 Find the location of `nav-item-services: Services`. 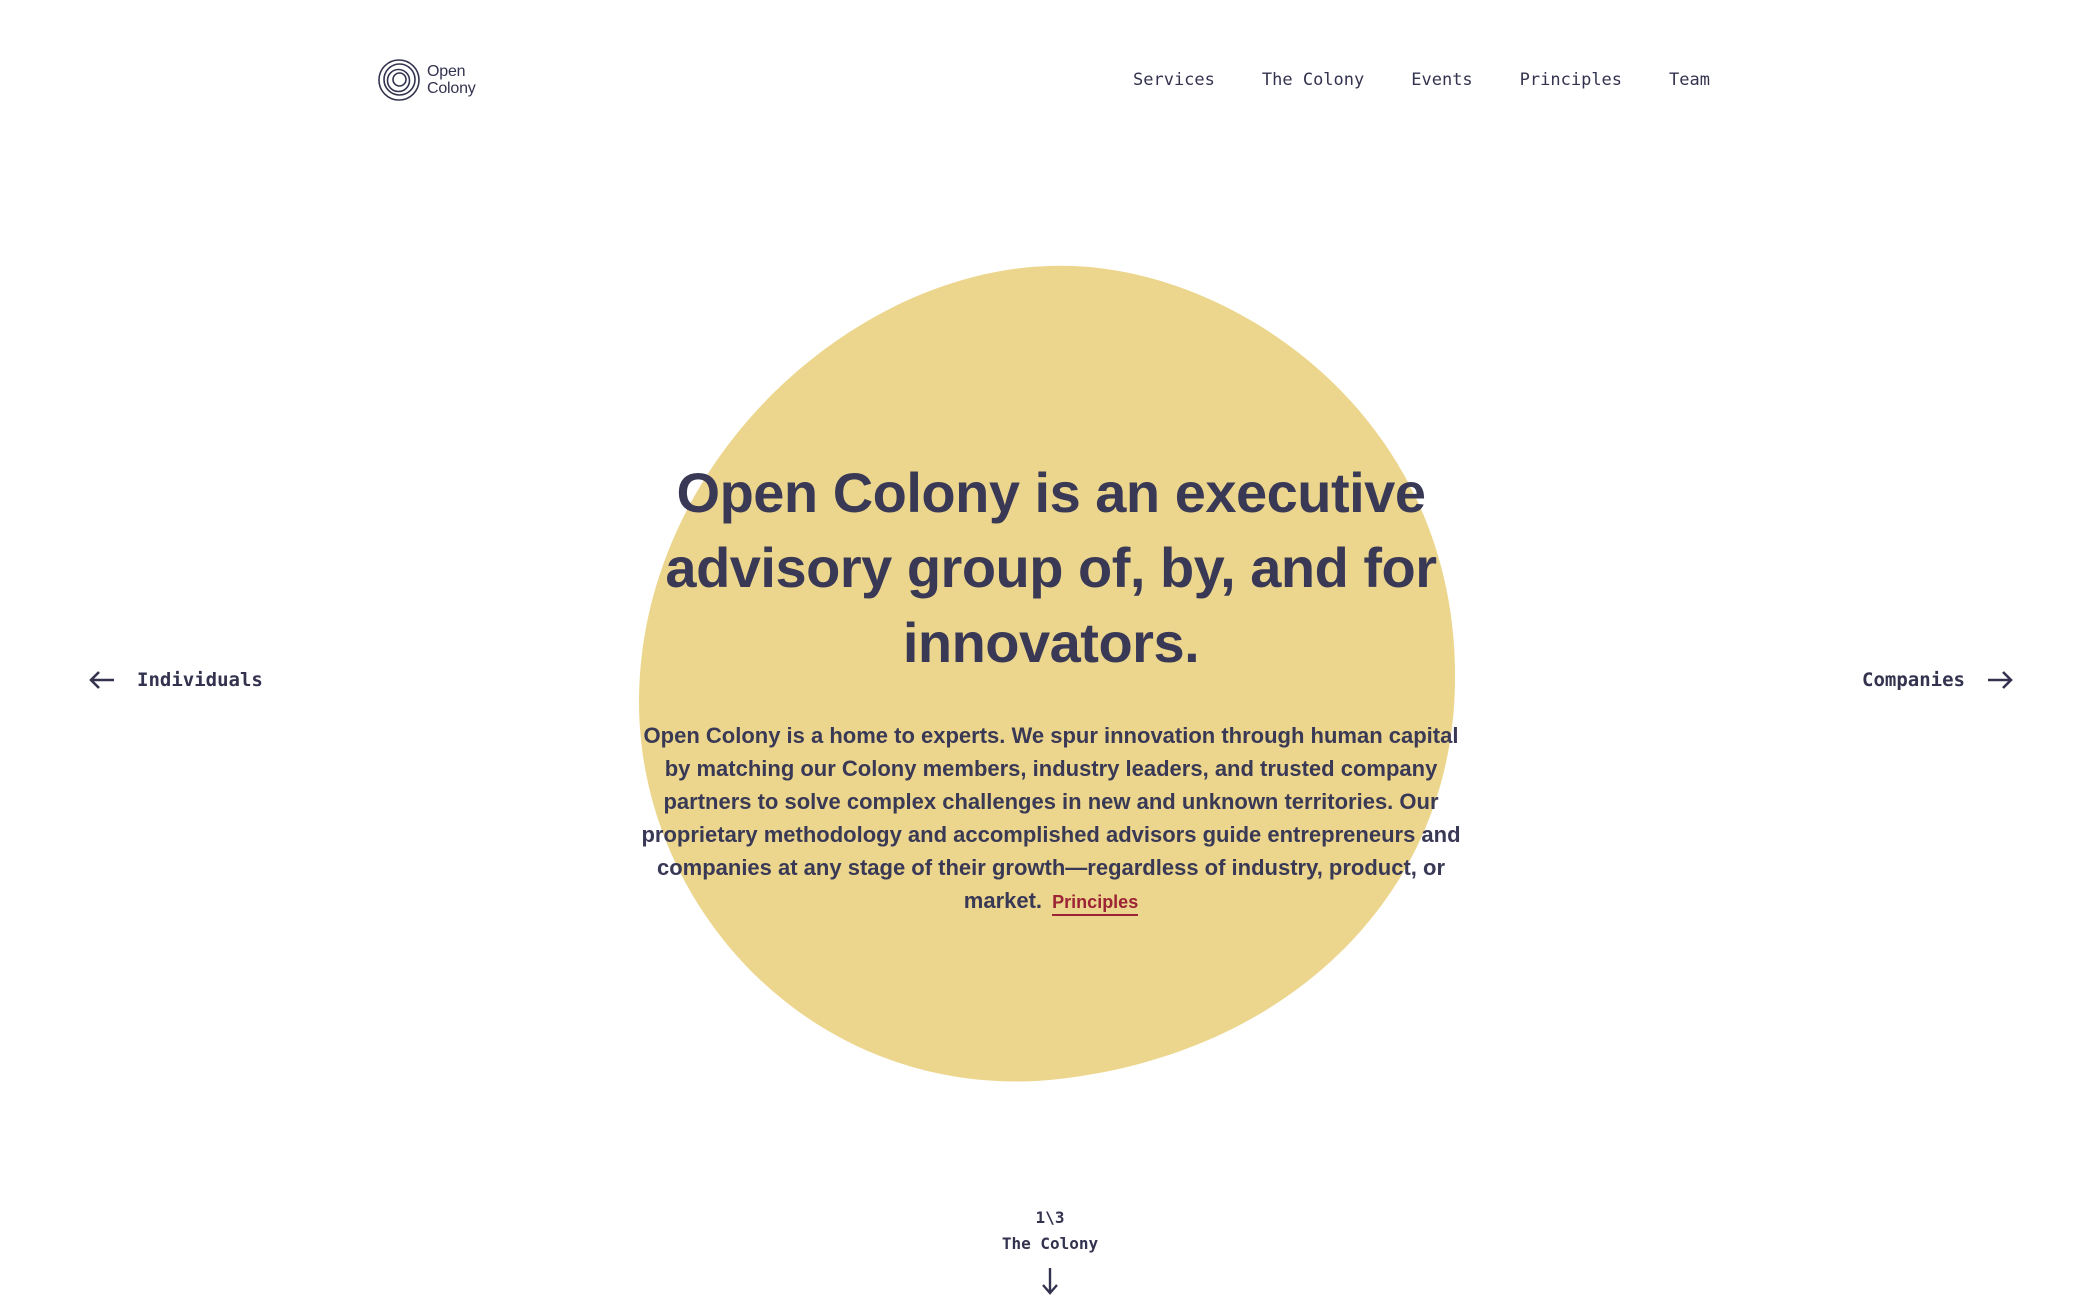

nav-item-services: Services is located at coordinates (1174, 80).